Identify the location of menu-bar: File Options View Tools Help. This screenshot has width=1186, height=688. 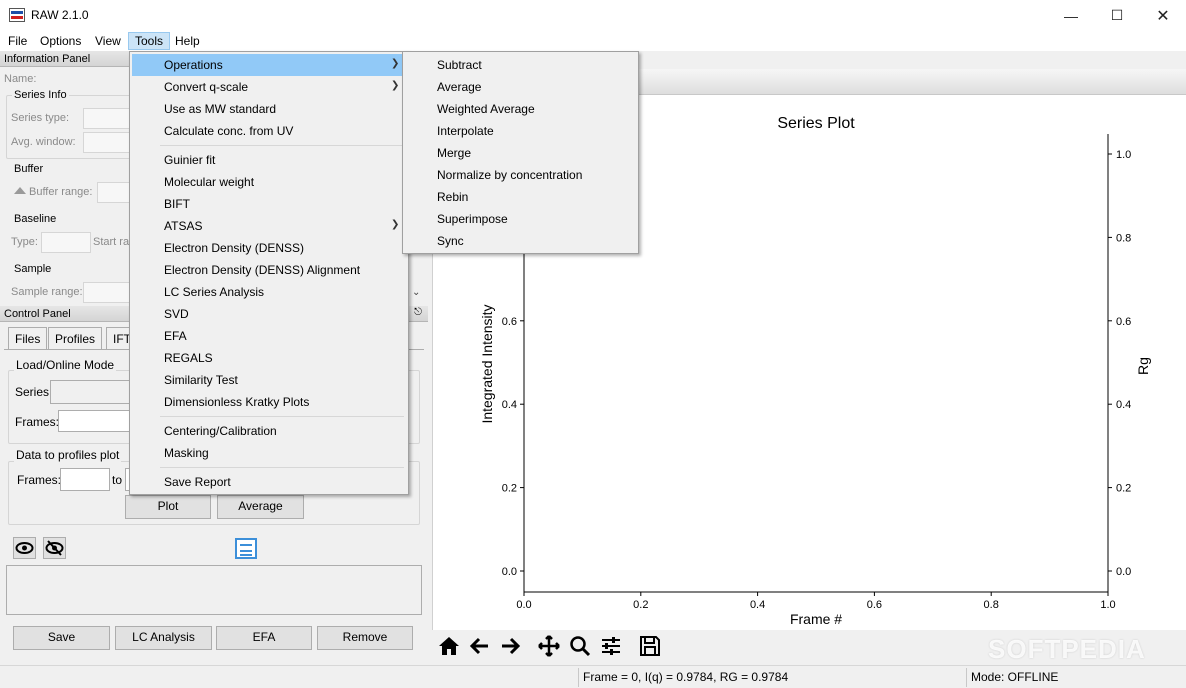
(593, 41).